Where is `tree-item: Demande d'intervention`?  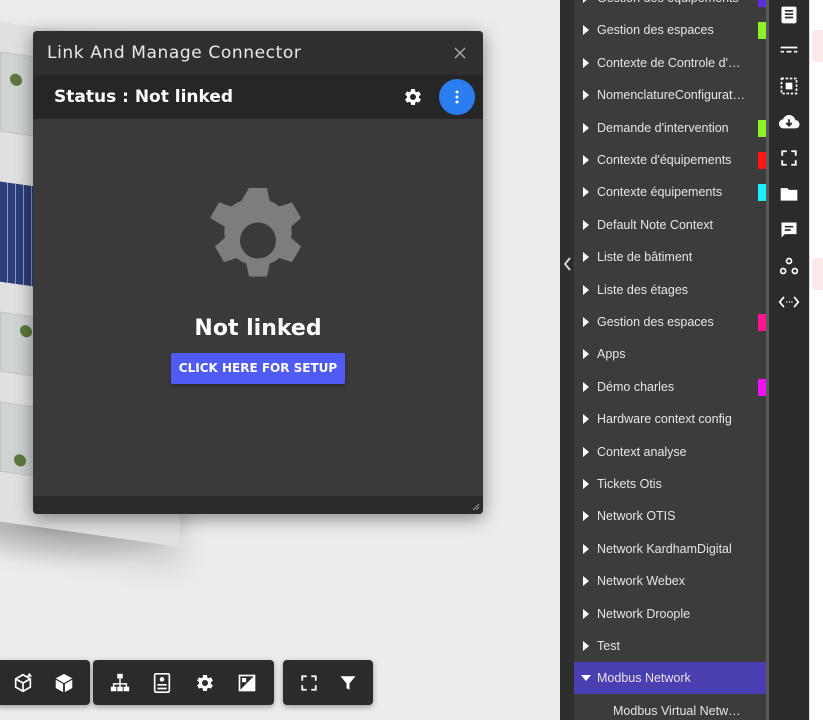
tree-item: Demande d'intervention is located at coordinates (670, 128).